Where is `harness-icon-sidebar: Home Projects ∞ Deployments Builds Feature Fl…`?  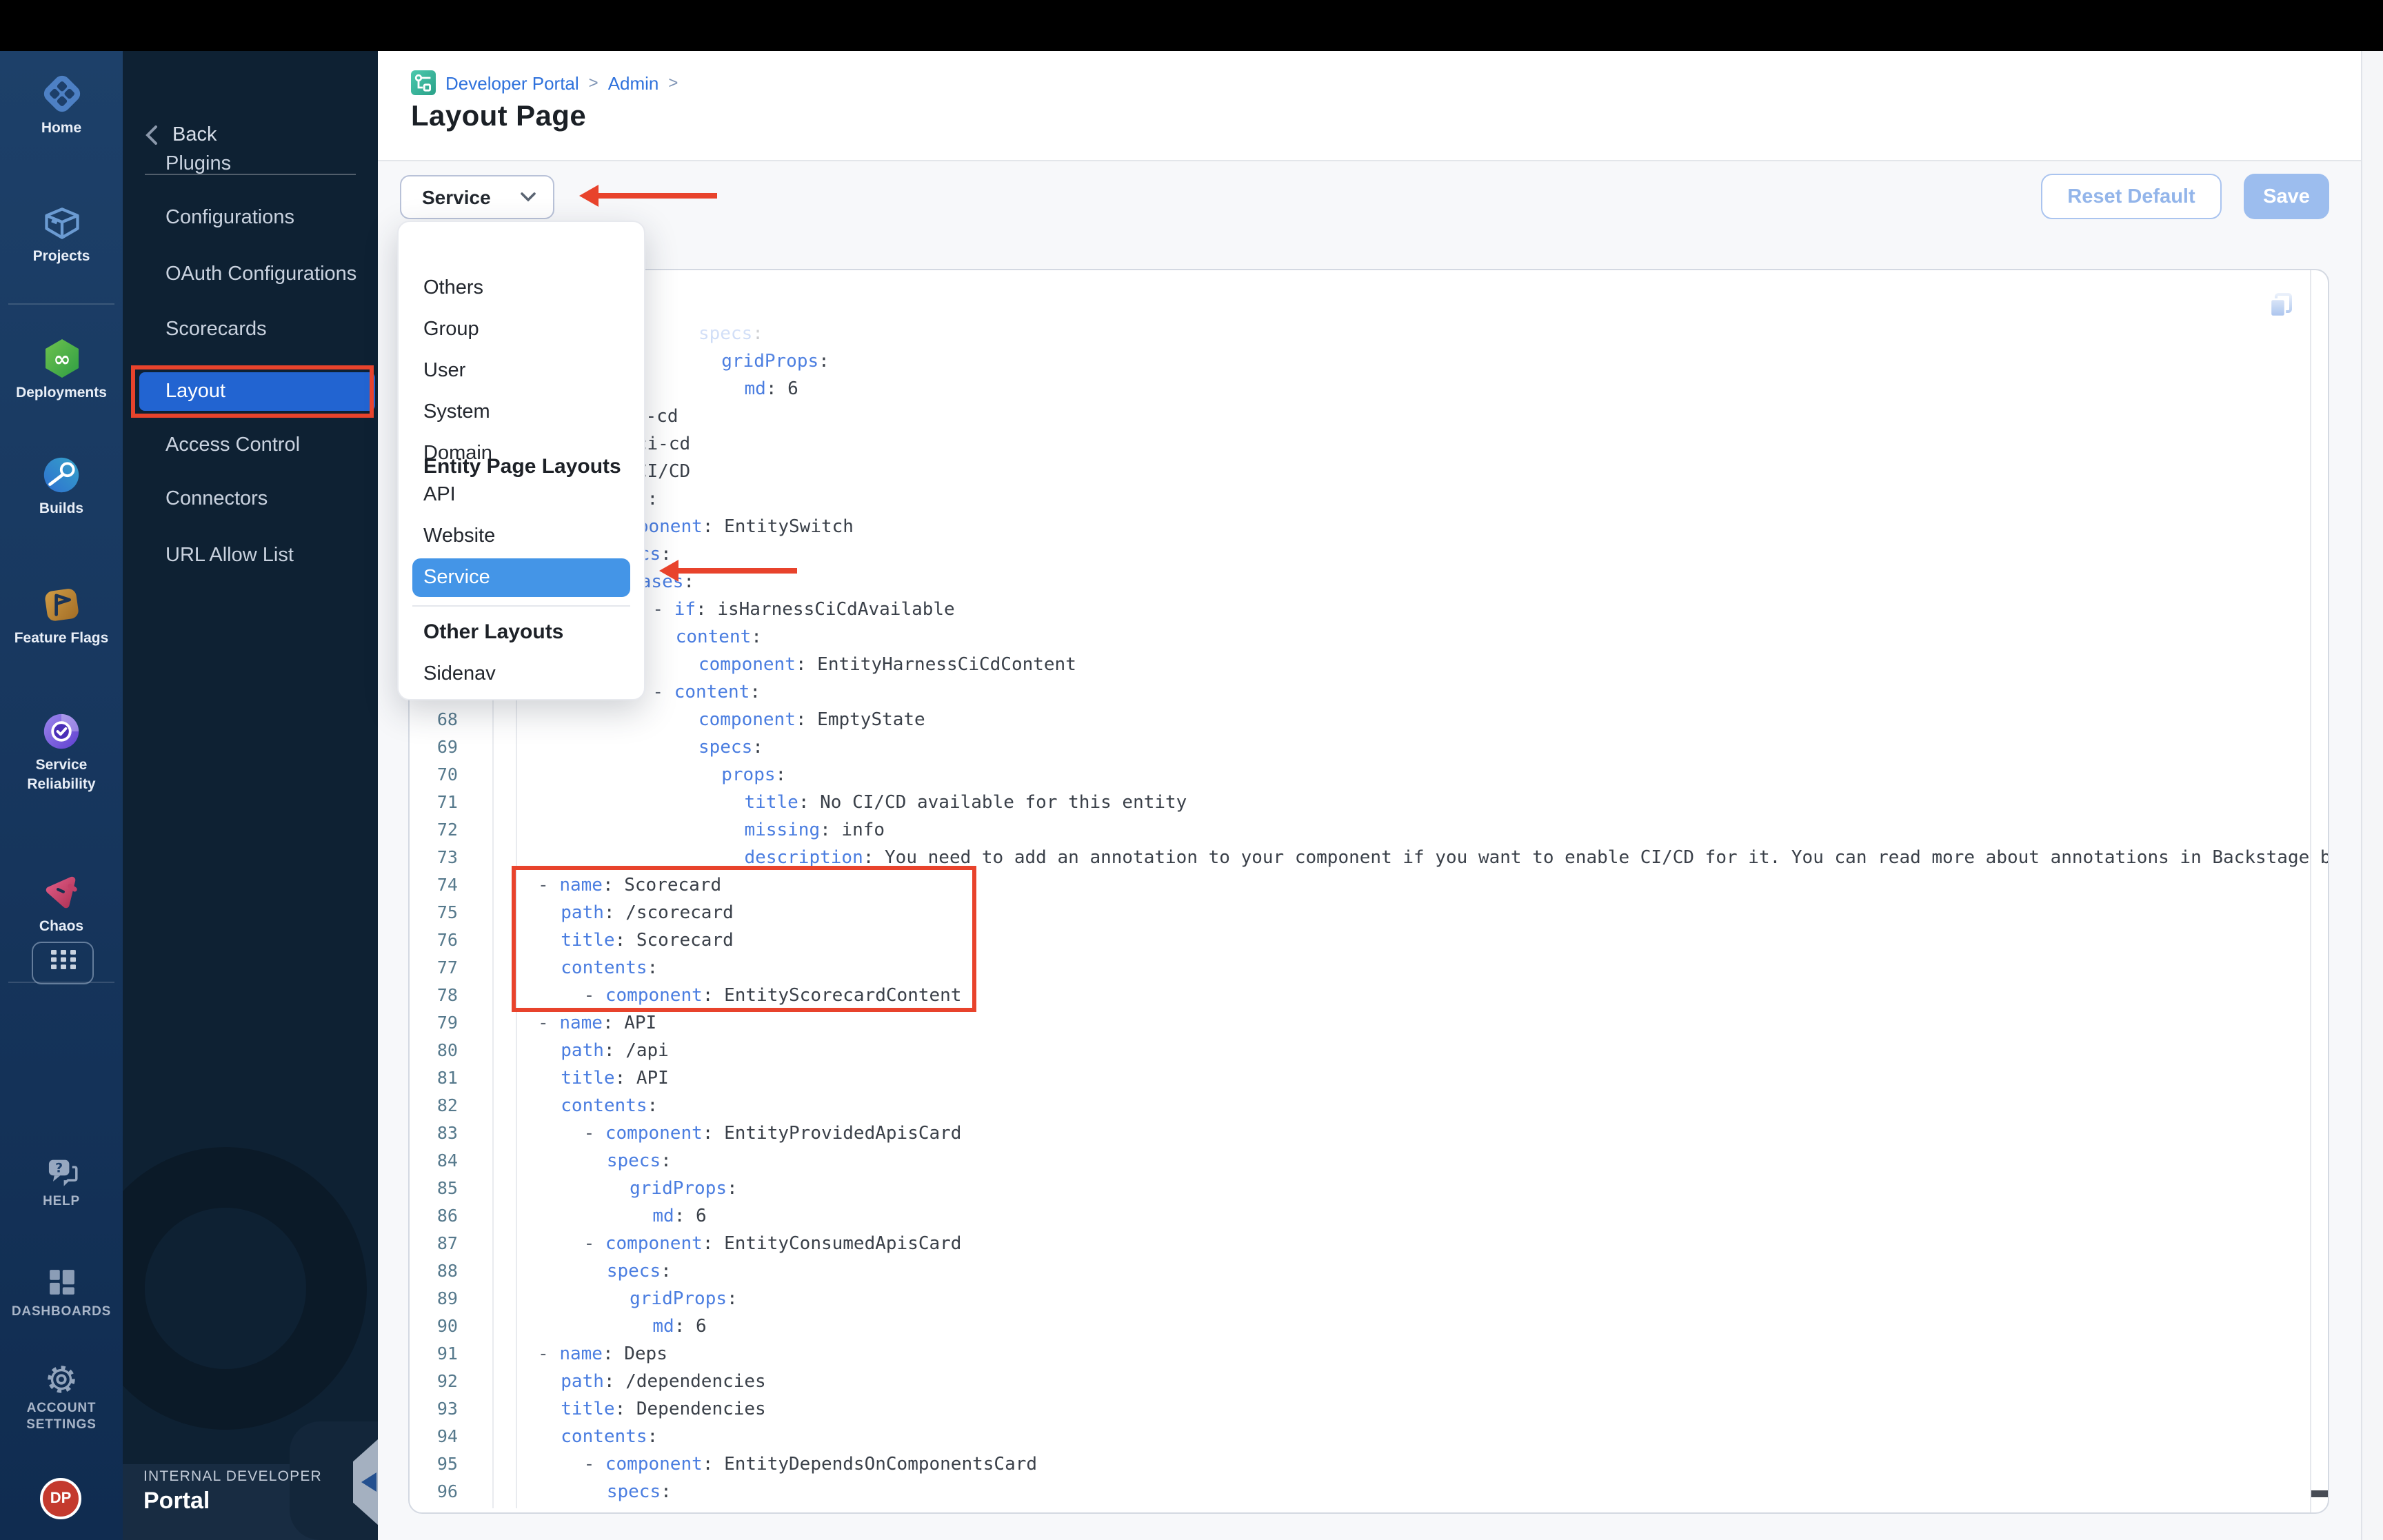 harness-icon-sidebar: Home Projects ∞ Deployments Builds Feature Fl… is located at coordinates (61, 796).